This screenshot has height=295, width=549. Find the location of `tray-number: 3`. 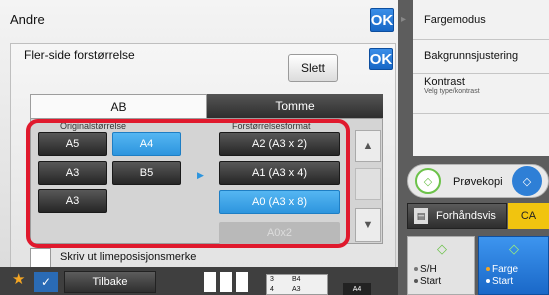

tray-number: 3 is located at coordinates (272, 279).